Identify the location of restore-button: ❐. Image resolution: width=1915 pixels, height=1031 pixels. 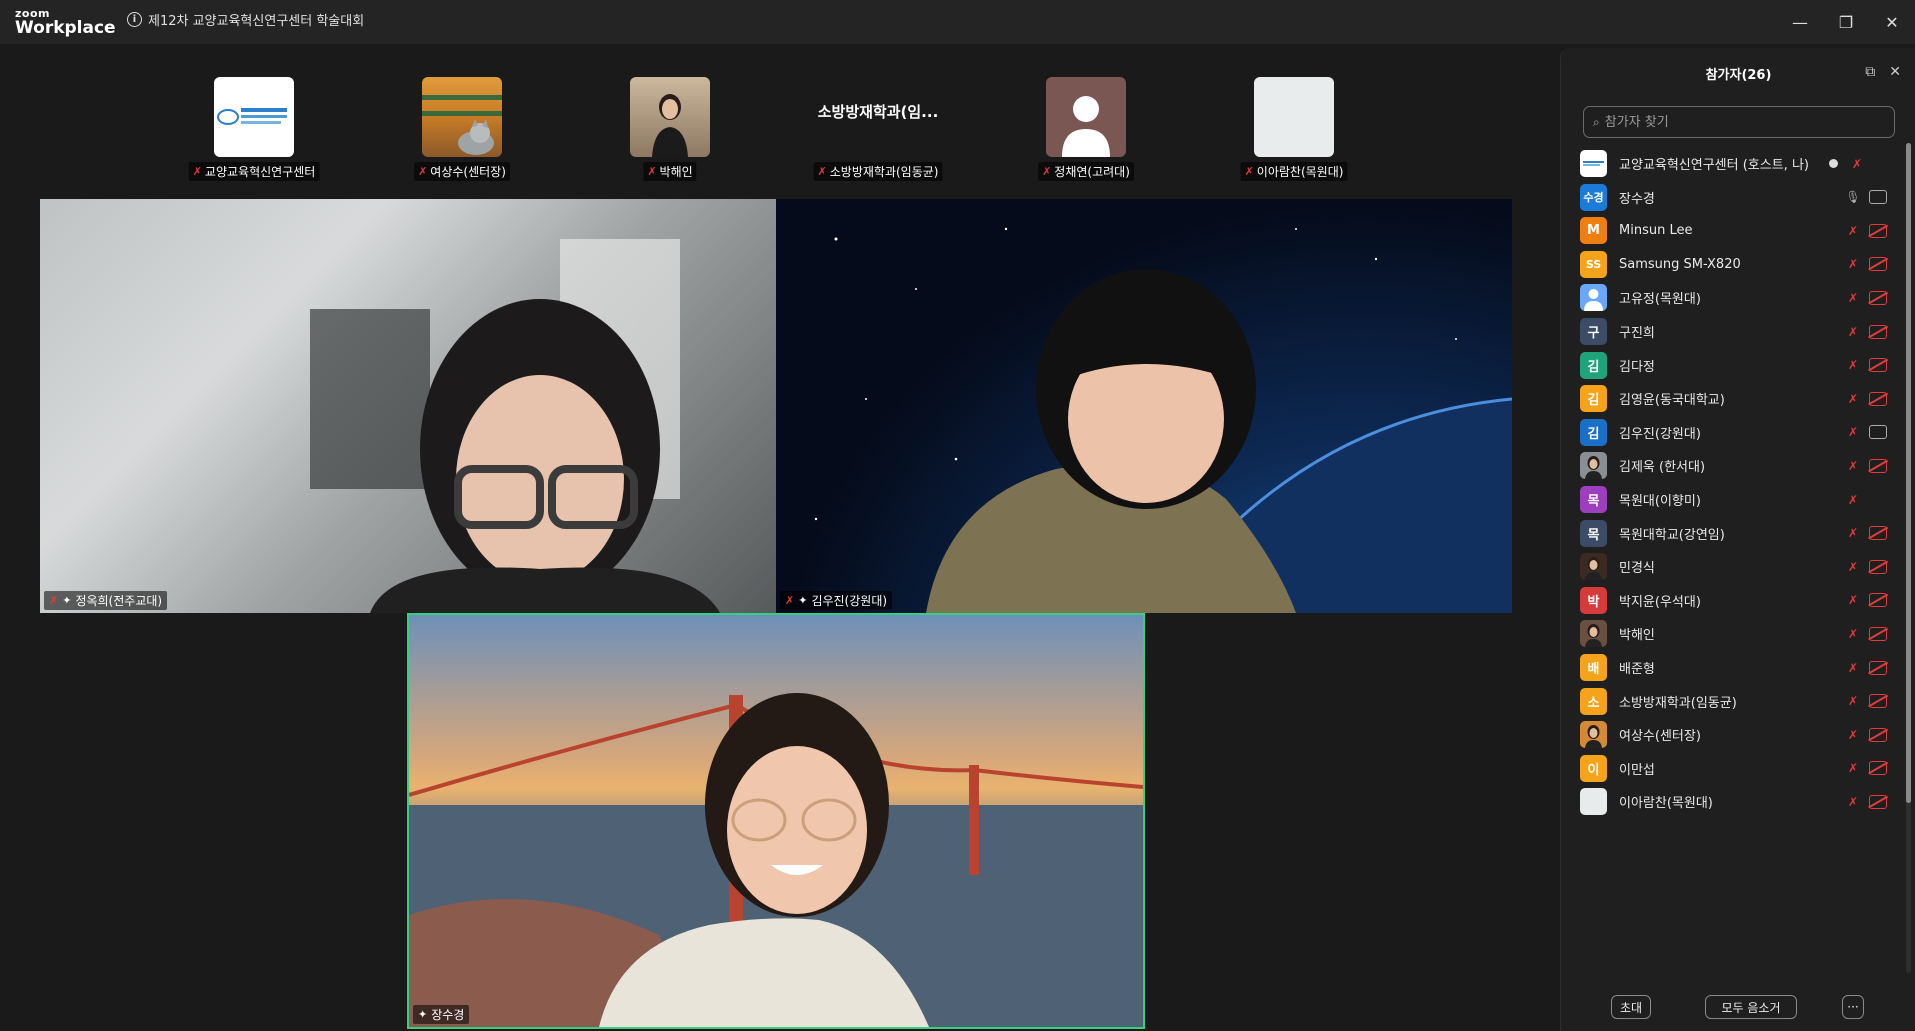
(1846, 22).